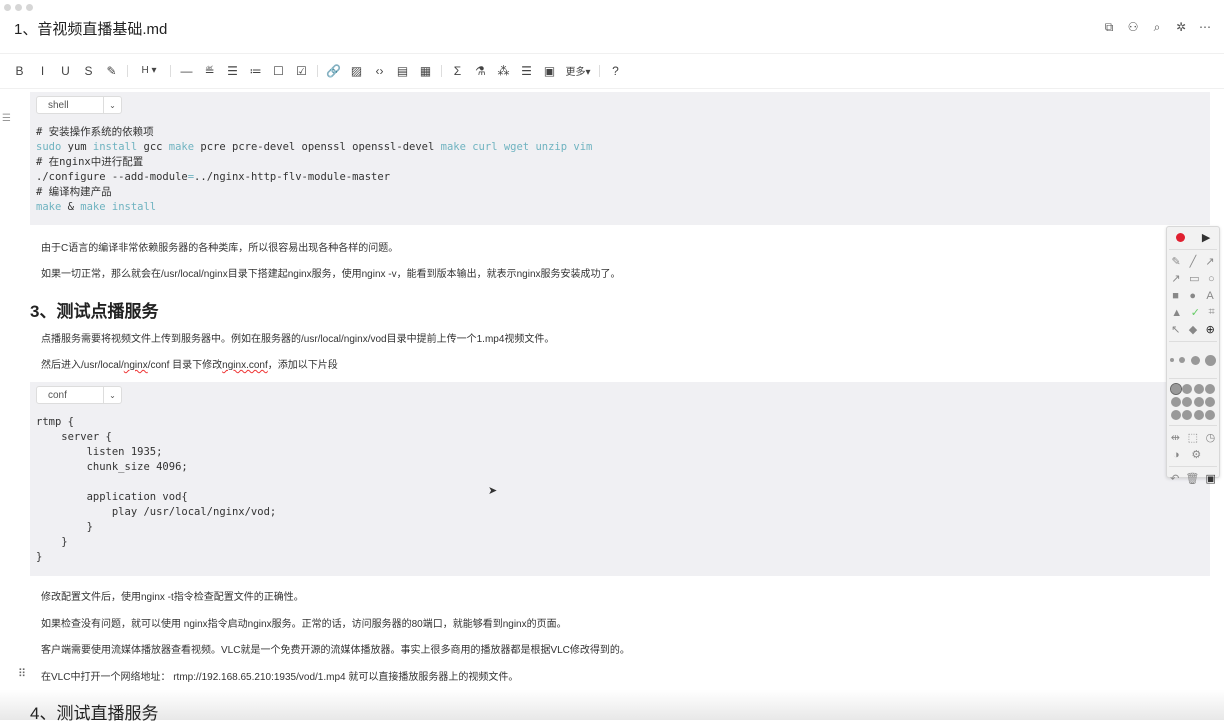 The width and height of the screenshot is (1224, 724). What do you see at coordinates (1194, 278) in the screenshot?
I see `rect-icon: ▭` at bounding box center [1194, 278].